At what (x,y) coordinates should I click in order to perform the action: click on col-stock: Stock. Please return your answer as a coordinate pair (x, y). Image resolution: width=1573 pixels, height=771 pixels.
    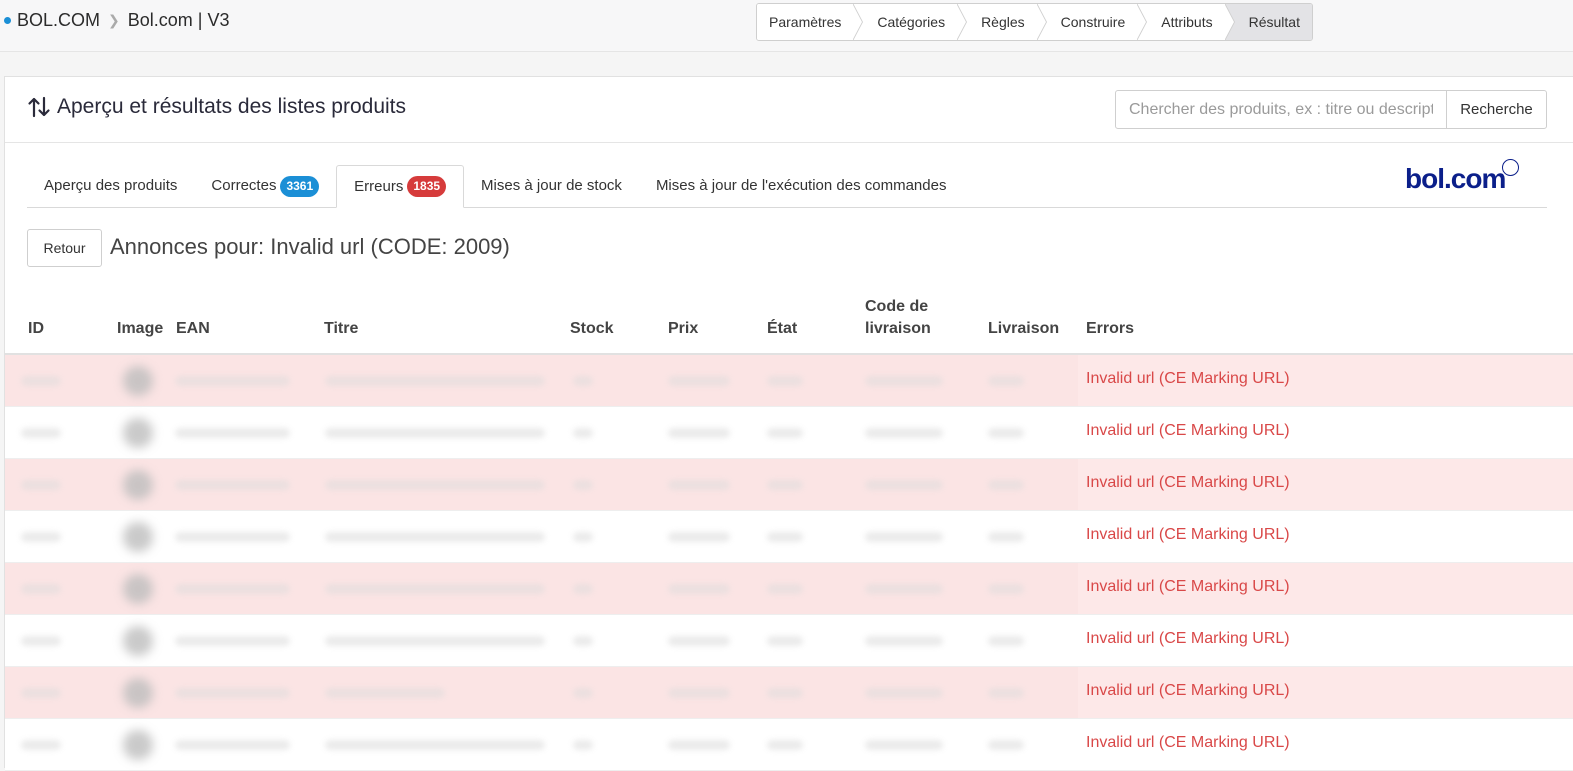
    Looking at the image, I should click on (592, 329).